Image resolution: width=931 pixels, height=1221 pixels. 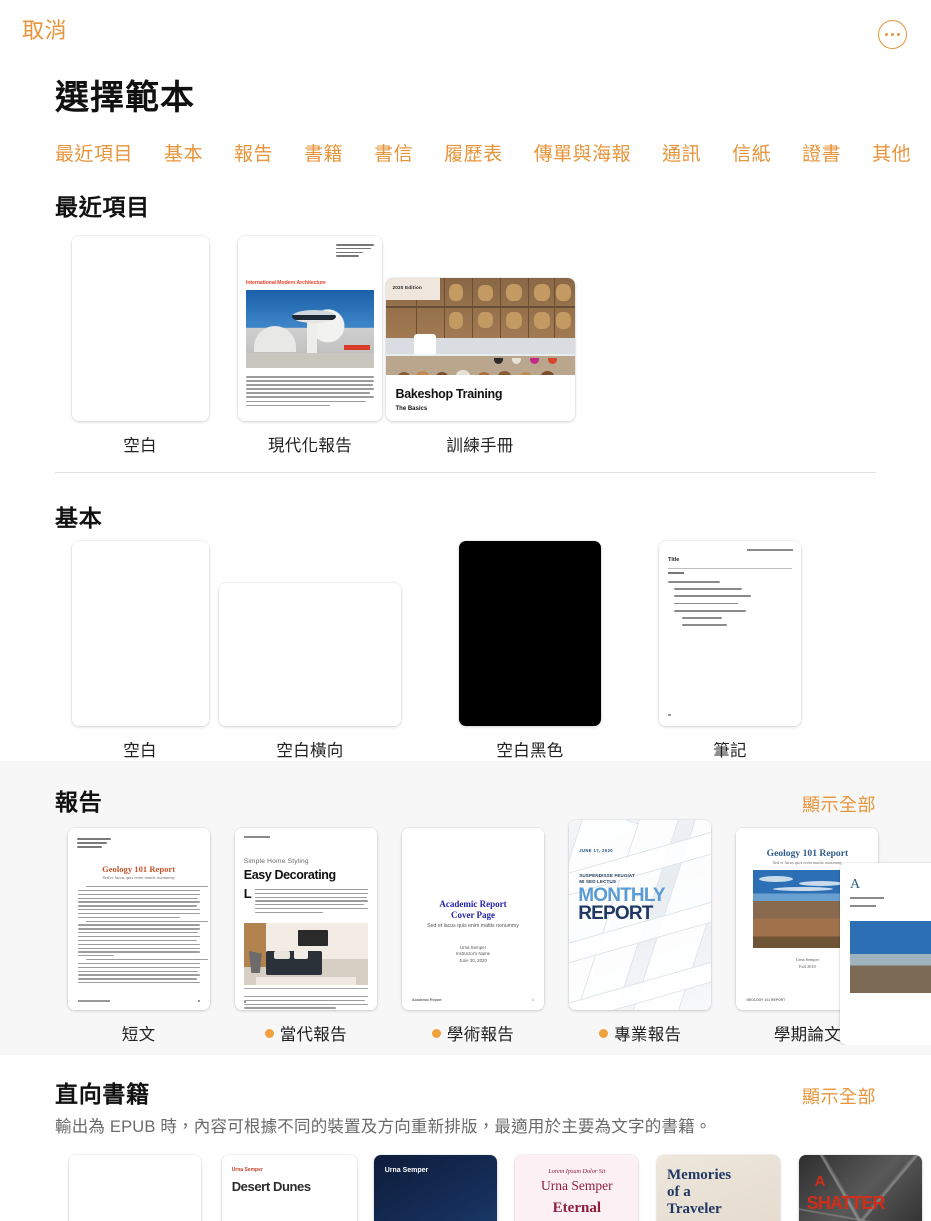 I want to click on intro-paragraph-lines, so click(x=311, y=902).